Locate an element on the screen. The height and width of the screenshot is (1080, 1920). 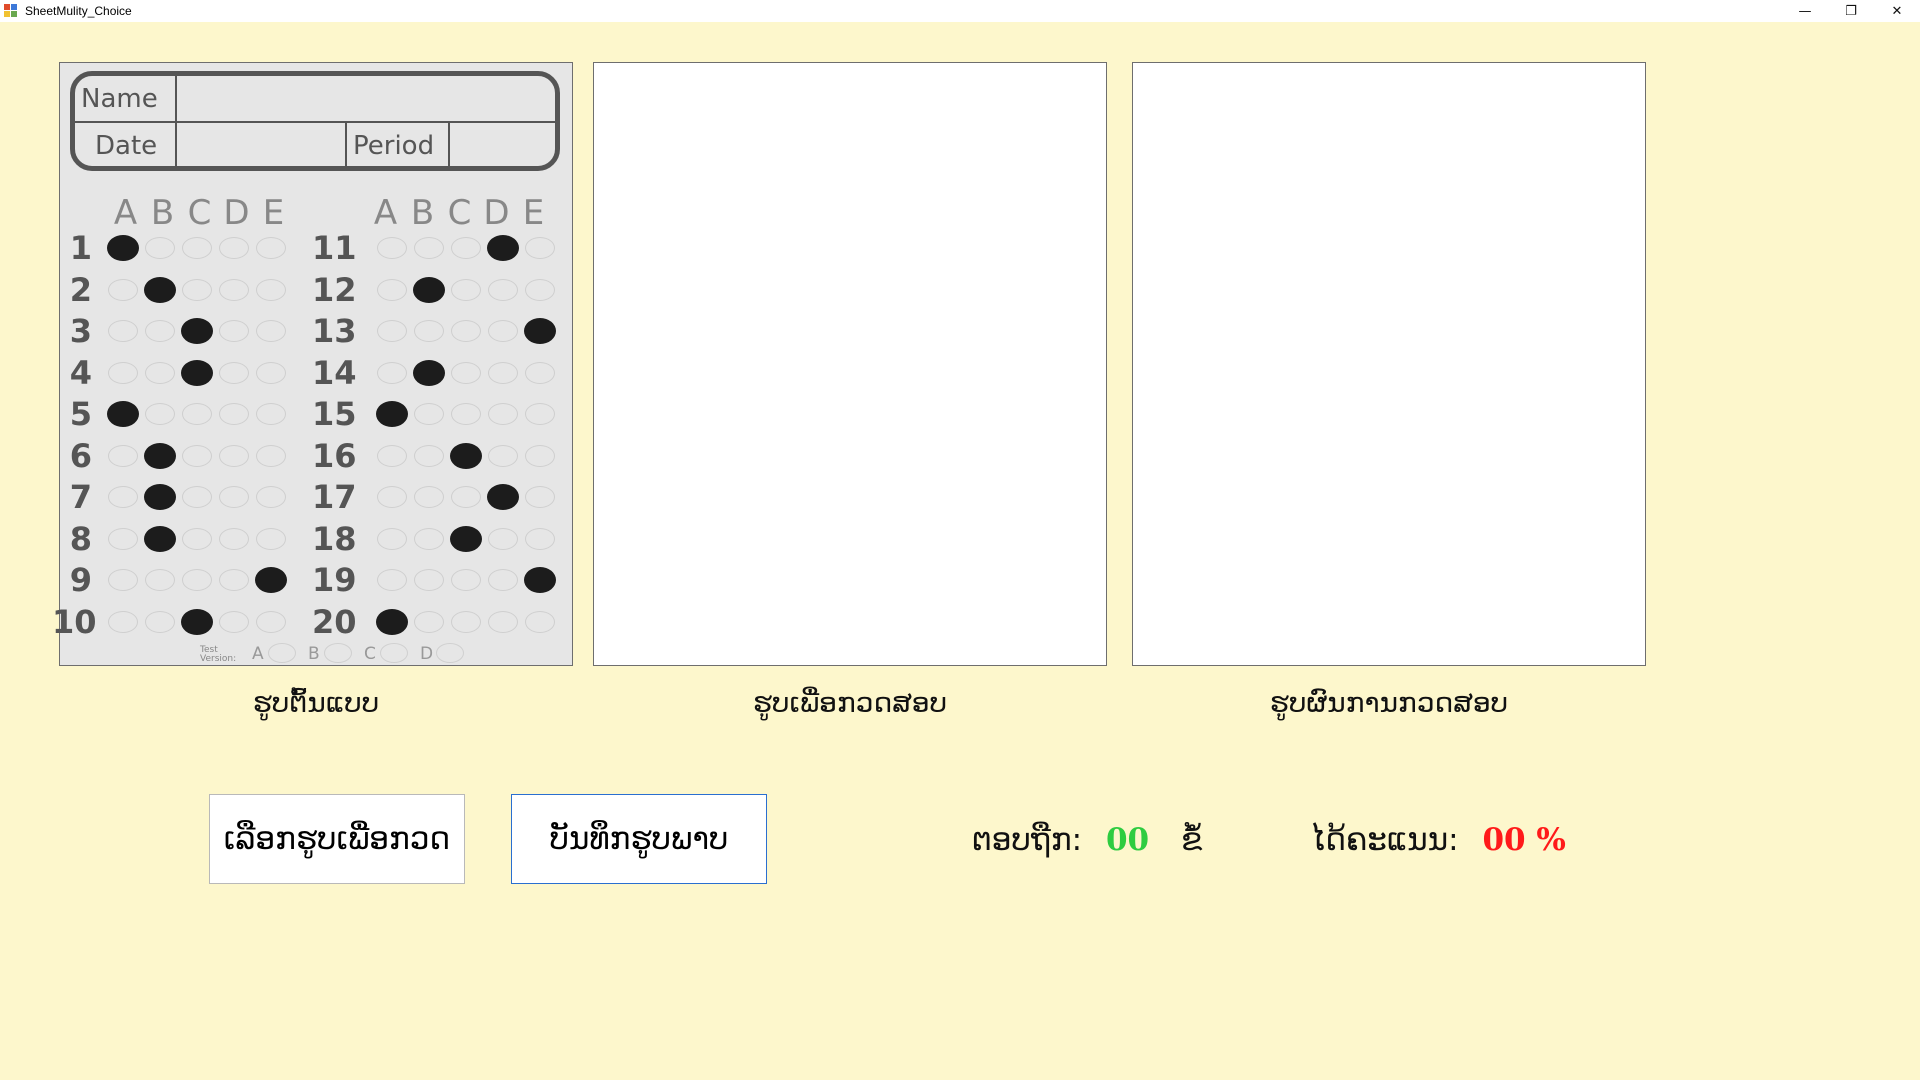
column-letter-d: D is located at coordinates (497, 213).